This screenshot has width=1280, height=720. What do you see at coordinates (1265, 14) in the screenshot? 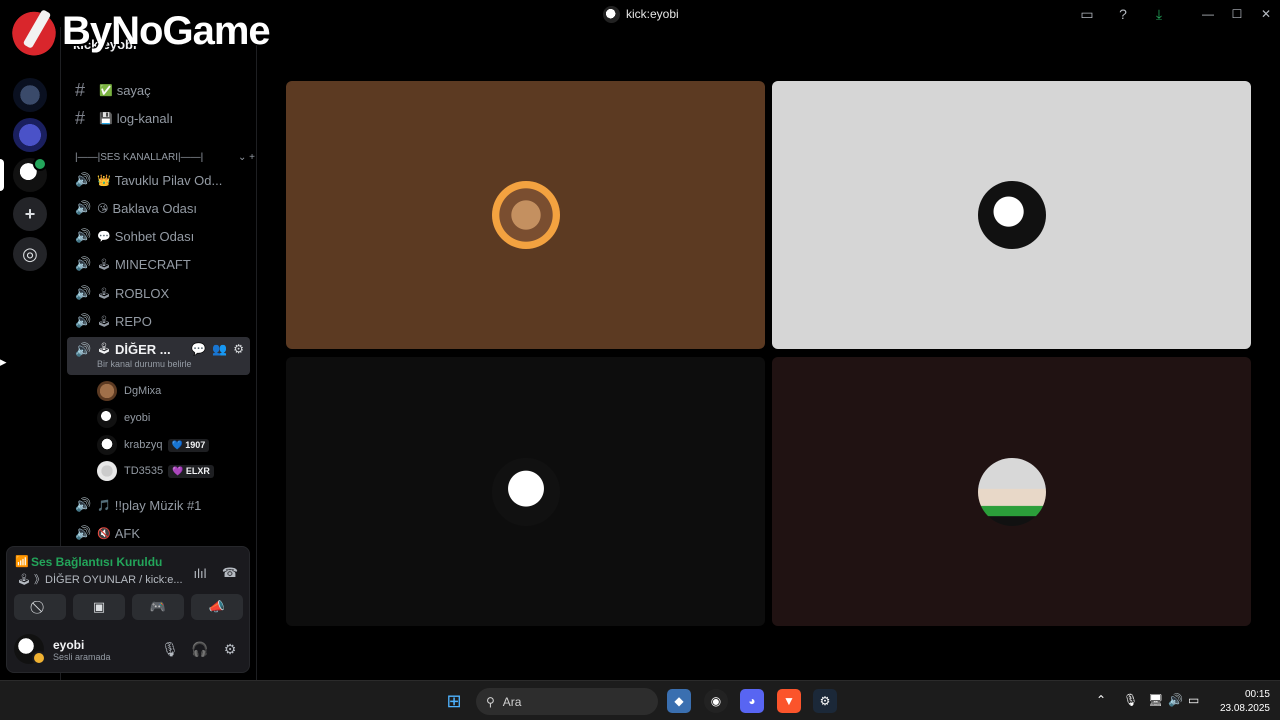
I see `close-button: ✕` at bounding box center [1265, 14].